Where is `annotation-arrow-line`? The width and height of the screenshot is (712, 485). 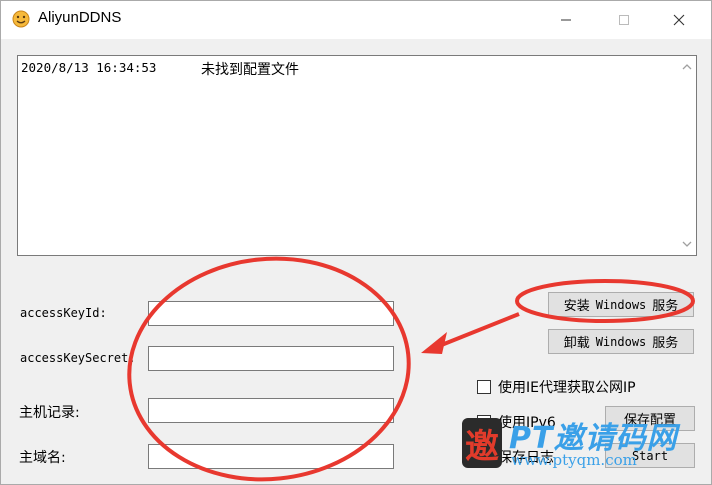 annotation-arrow-line is located at coordinates (479, 330).